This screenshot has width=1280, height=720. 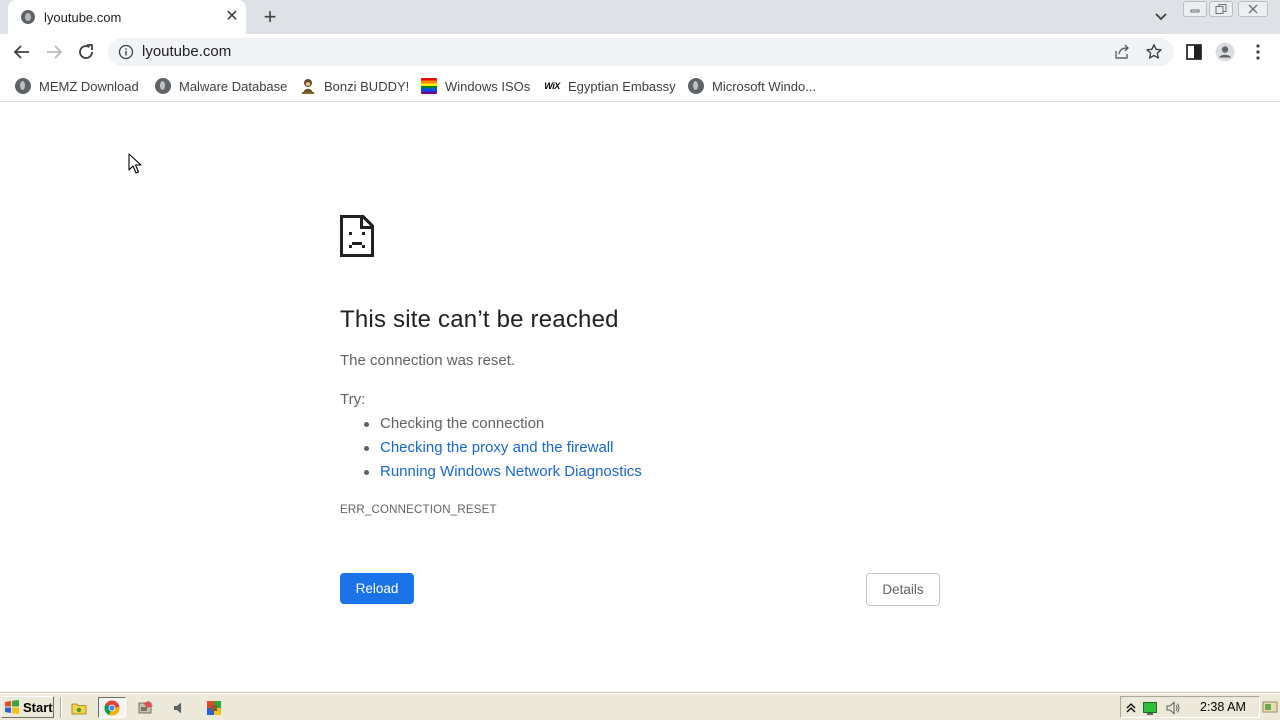 I want to click on media-app-icon, so click(x=145, y=706).